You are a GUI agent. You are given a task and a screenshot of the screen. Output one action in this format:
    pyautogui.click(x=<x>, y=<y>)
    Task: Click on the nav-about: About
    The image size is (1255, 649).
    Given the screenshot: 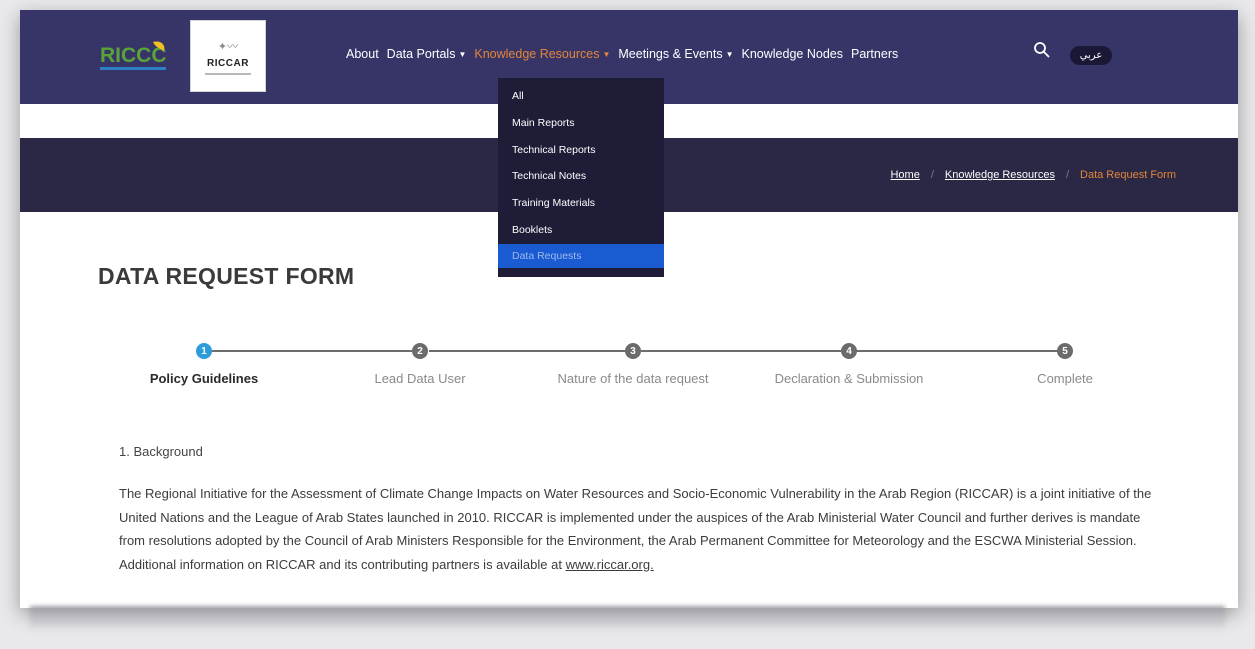 What is the action you would take?
    pyautogui.click(x=362, y=54)
    